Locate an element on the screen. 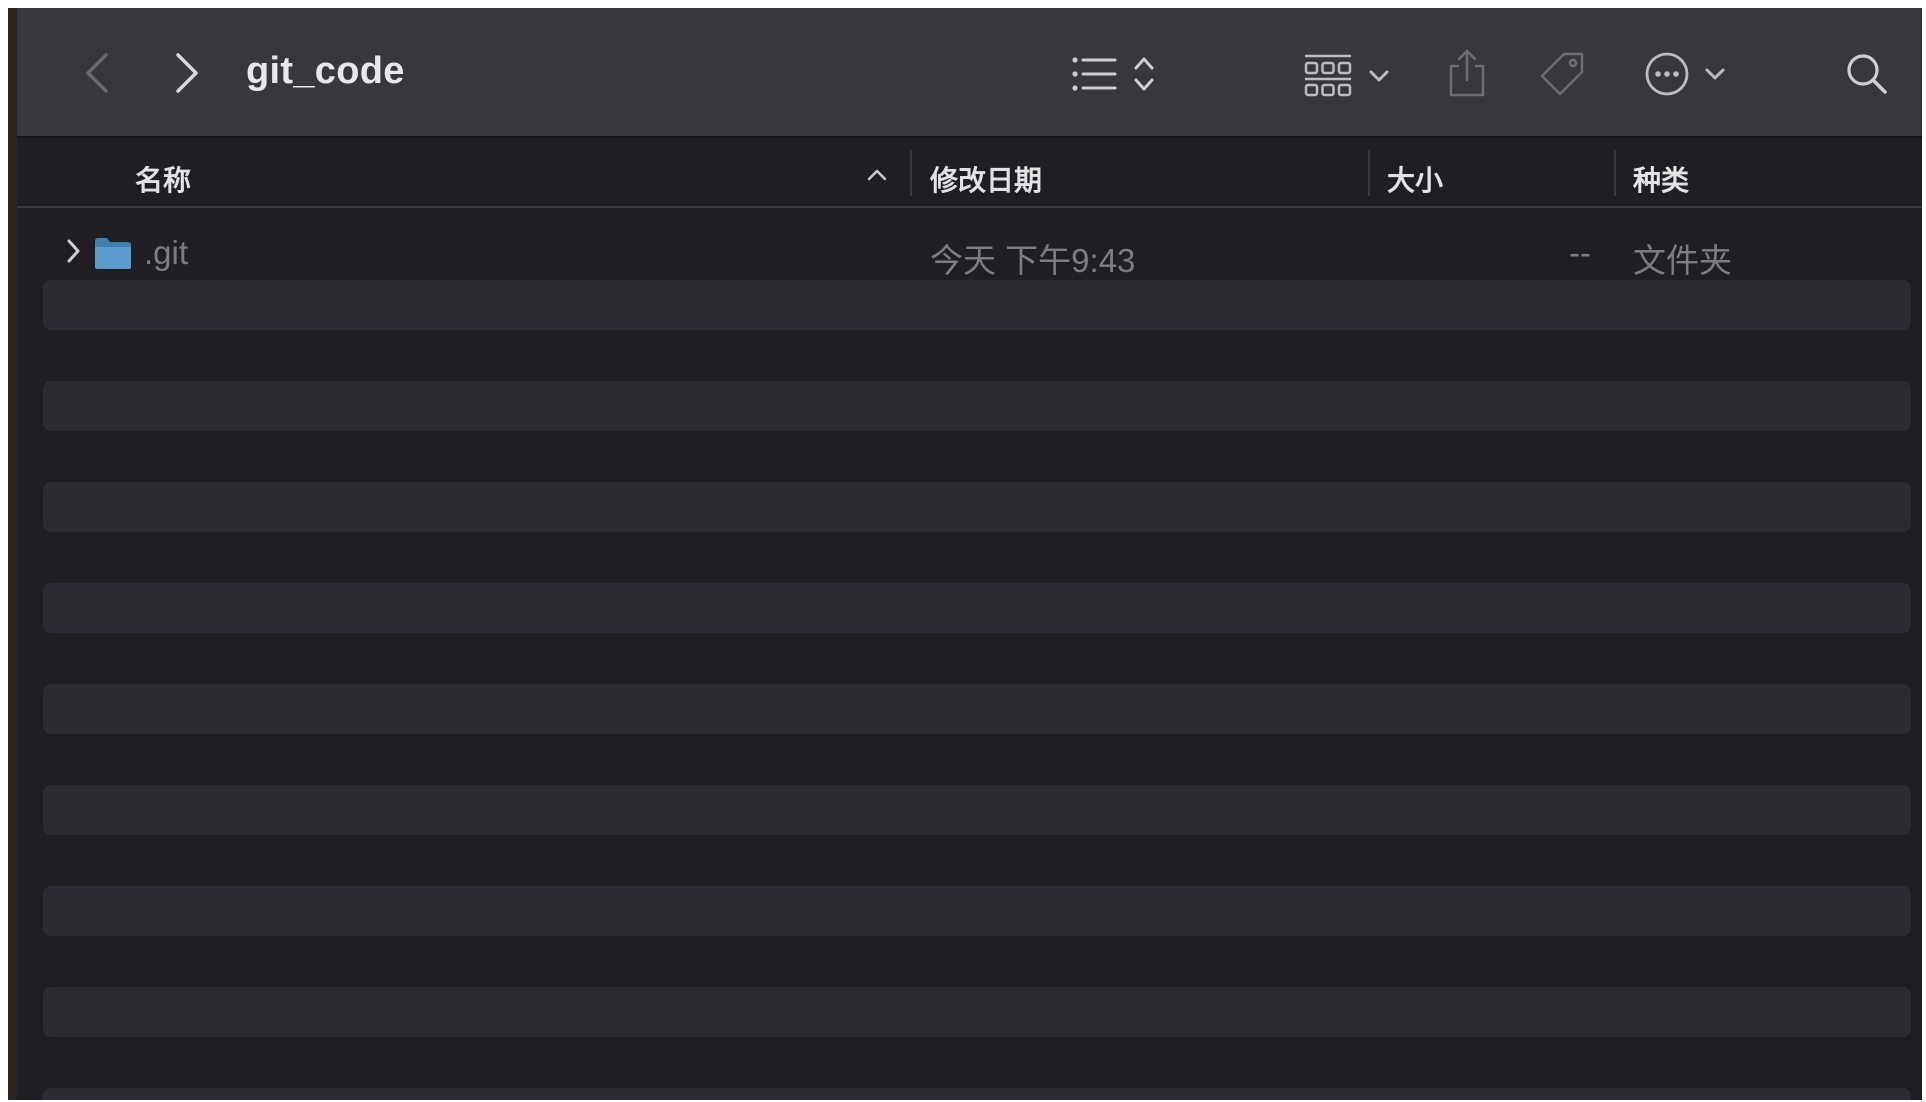 This screenshot has width=1926, height=1102. share-icon is located at coordinates (1467, 73).